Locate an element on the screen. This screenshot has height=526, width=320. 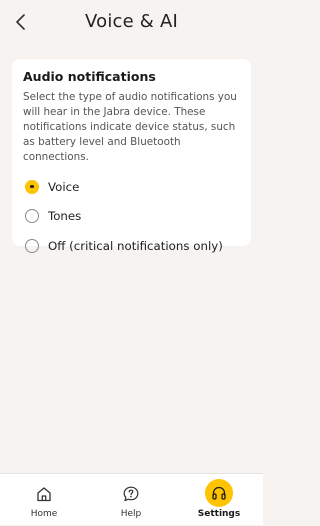
nav-item-help: Help is located at coordinates (131, 500).